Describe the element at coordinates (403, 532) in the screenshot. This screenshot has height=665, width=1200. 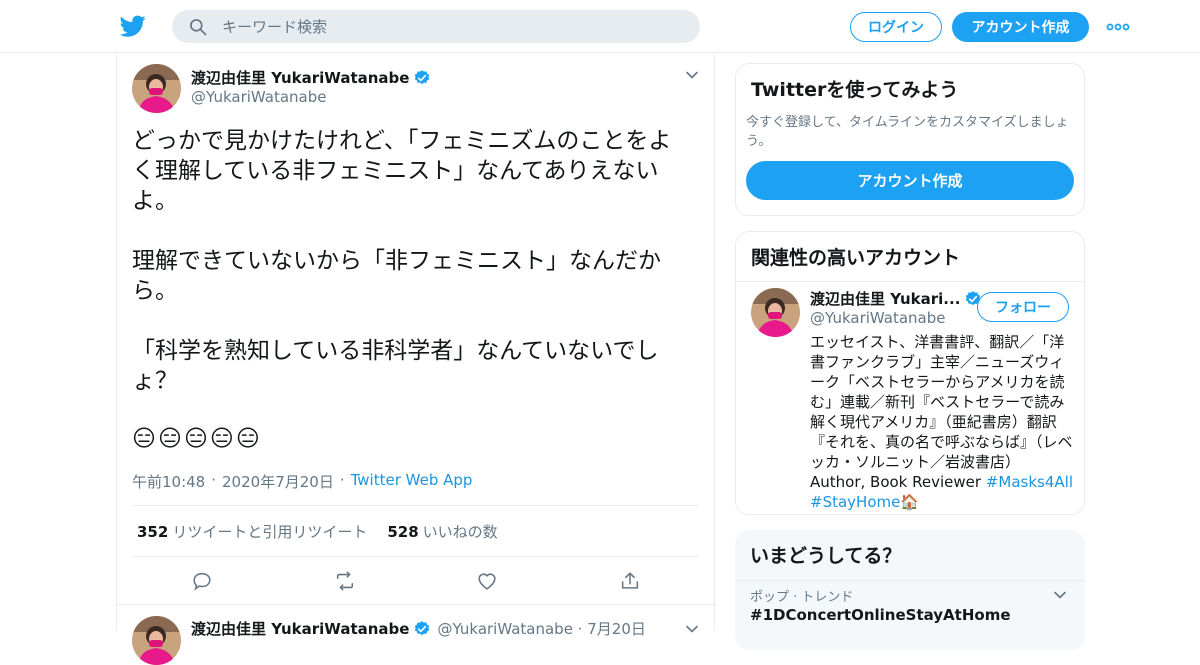
I see `like-count: 528` at that location.